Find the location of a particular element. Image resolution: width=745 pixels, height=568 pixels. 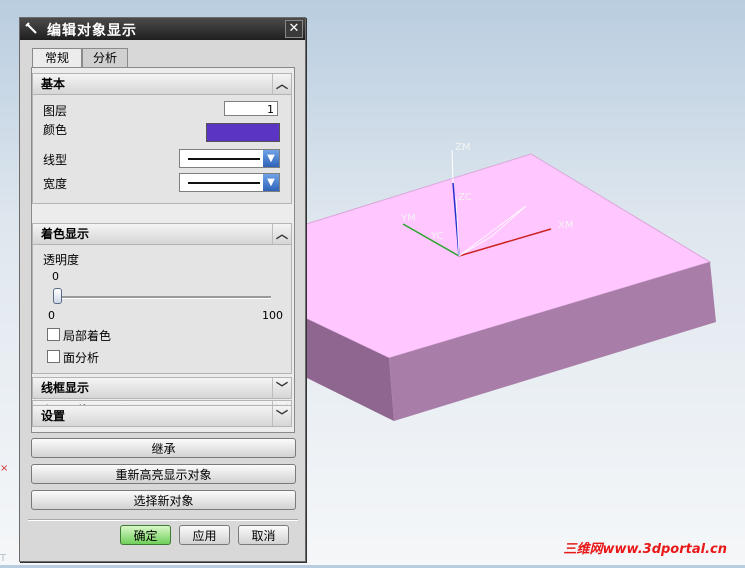

pin-icon is located at coordinates (32, 29).